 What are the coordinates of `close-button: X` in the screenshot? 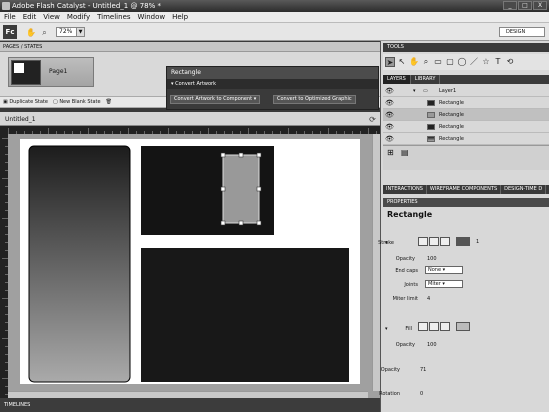 It's located at (540, 5).